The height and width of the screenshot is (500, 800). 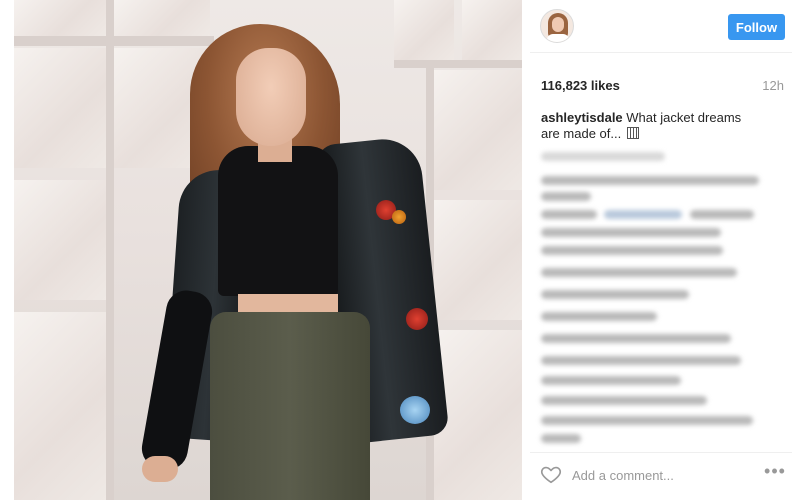 I want to click on follow-button: Follow, so click(x=756, y=27).